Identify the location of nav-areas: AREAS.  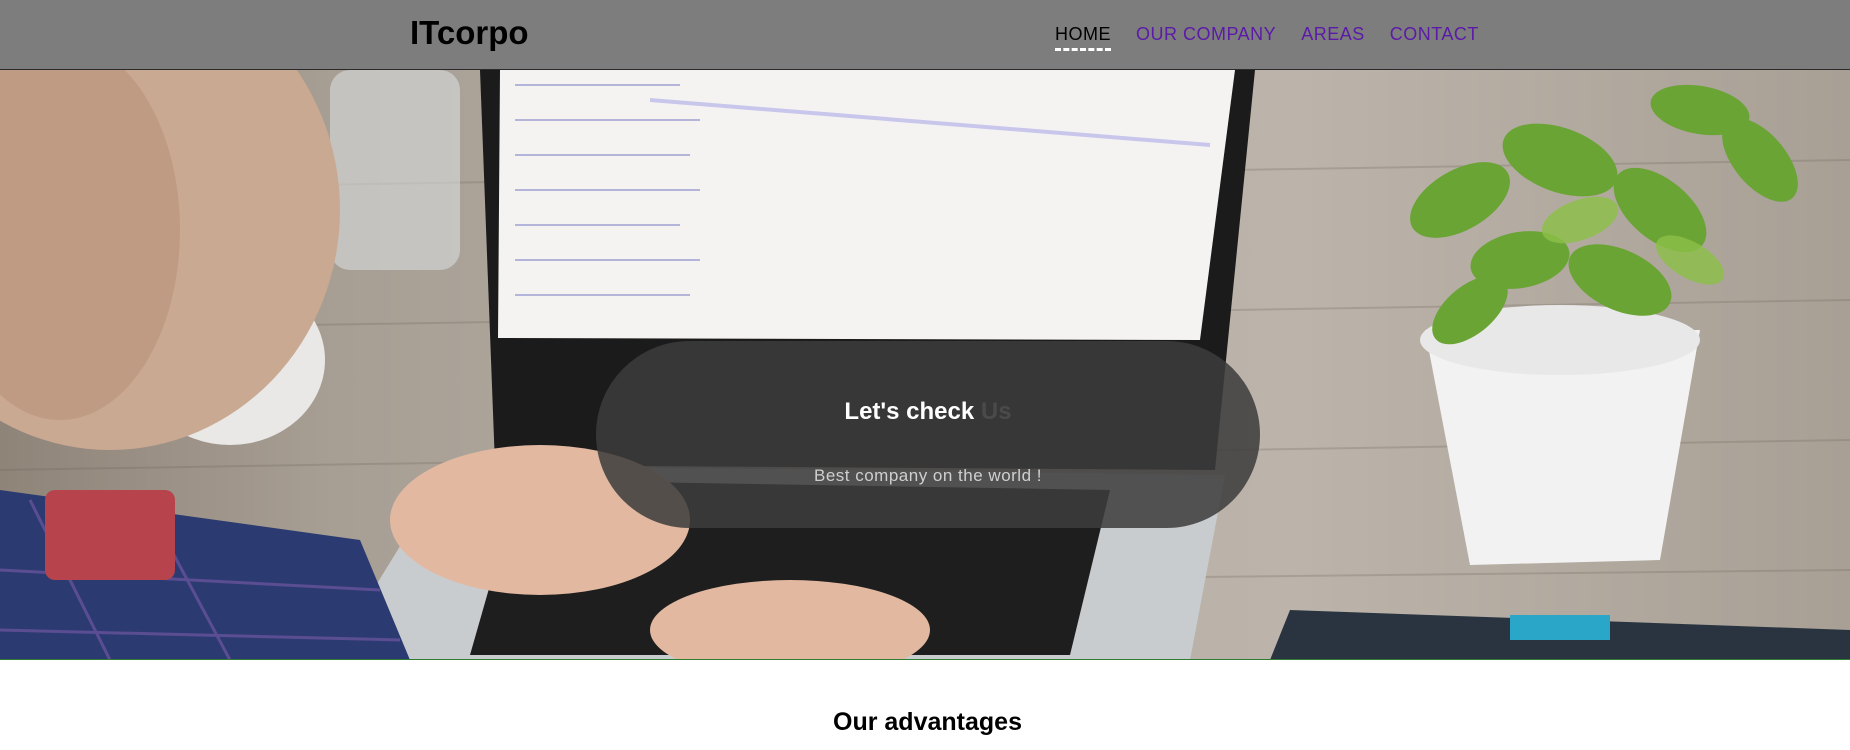
(1333, 34).